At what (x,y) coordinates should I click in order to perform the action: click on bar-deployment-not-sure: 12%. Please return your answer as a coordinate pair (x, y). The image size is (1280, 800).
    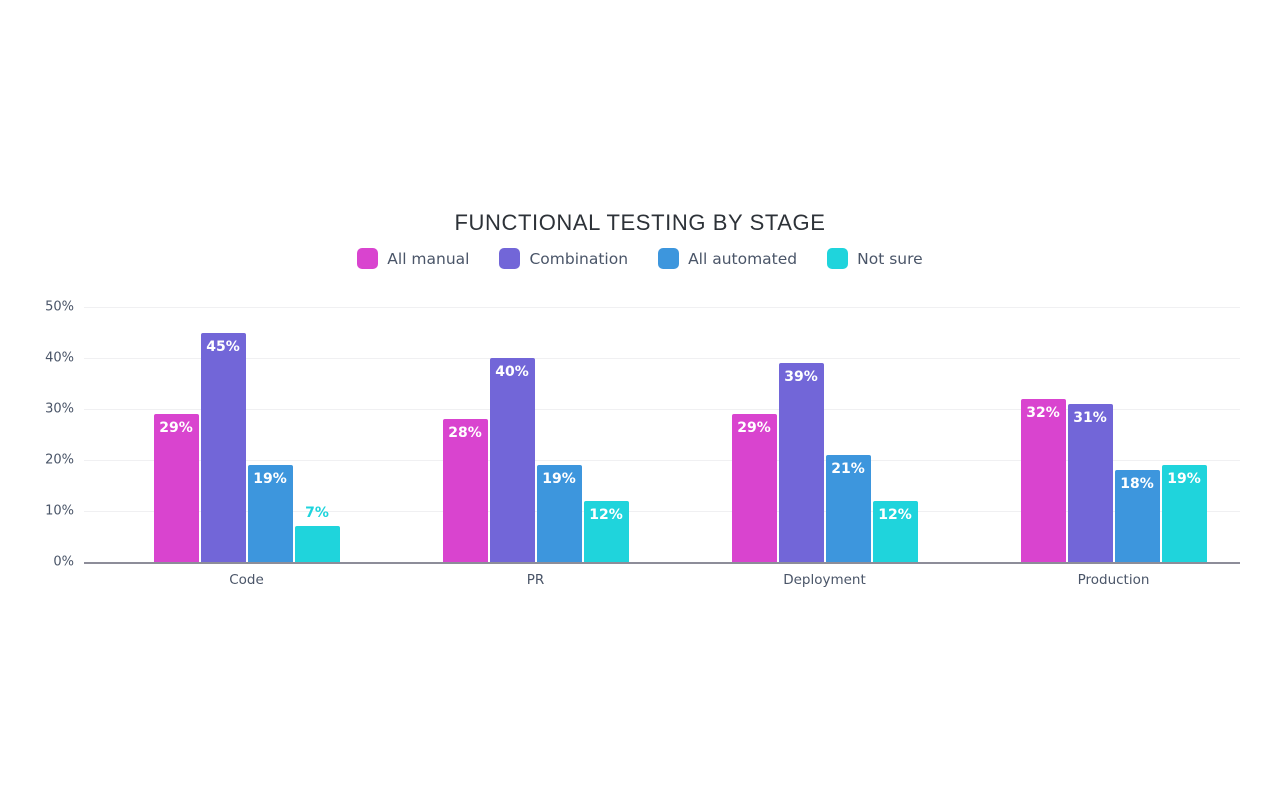
    Looking at the image, I should click on (895, 531).